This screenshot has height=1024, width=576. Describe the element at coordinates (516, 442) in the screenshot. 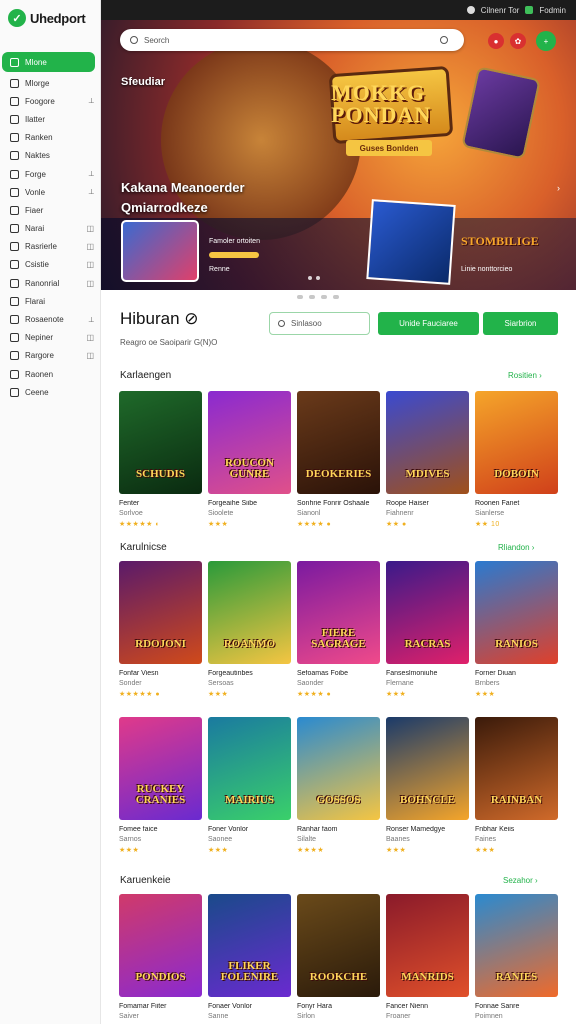

I see `game-thumbnail: DOBOIN` at that location.